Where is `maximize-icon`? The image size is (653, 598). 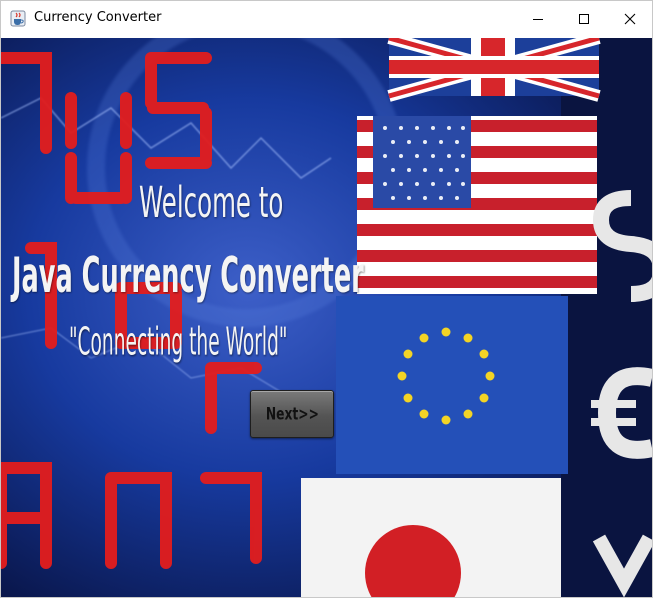 maximize-icon is located at coordinates (584, 19).